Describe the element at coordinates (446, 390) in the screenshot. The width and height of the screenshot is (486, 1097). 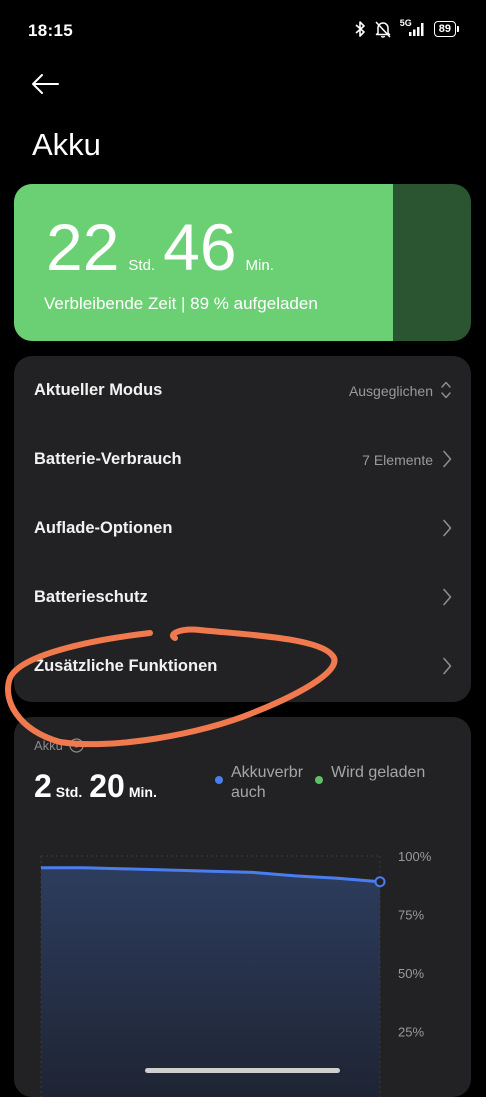
I see `chevron-up-down-icon` at that location.